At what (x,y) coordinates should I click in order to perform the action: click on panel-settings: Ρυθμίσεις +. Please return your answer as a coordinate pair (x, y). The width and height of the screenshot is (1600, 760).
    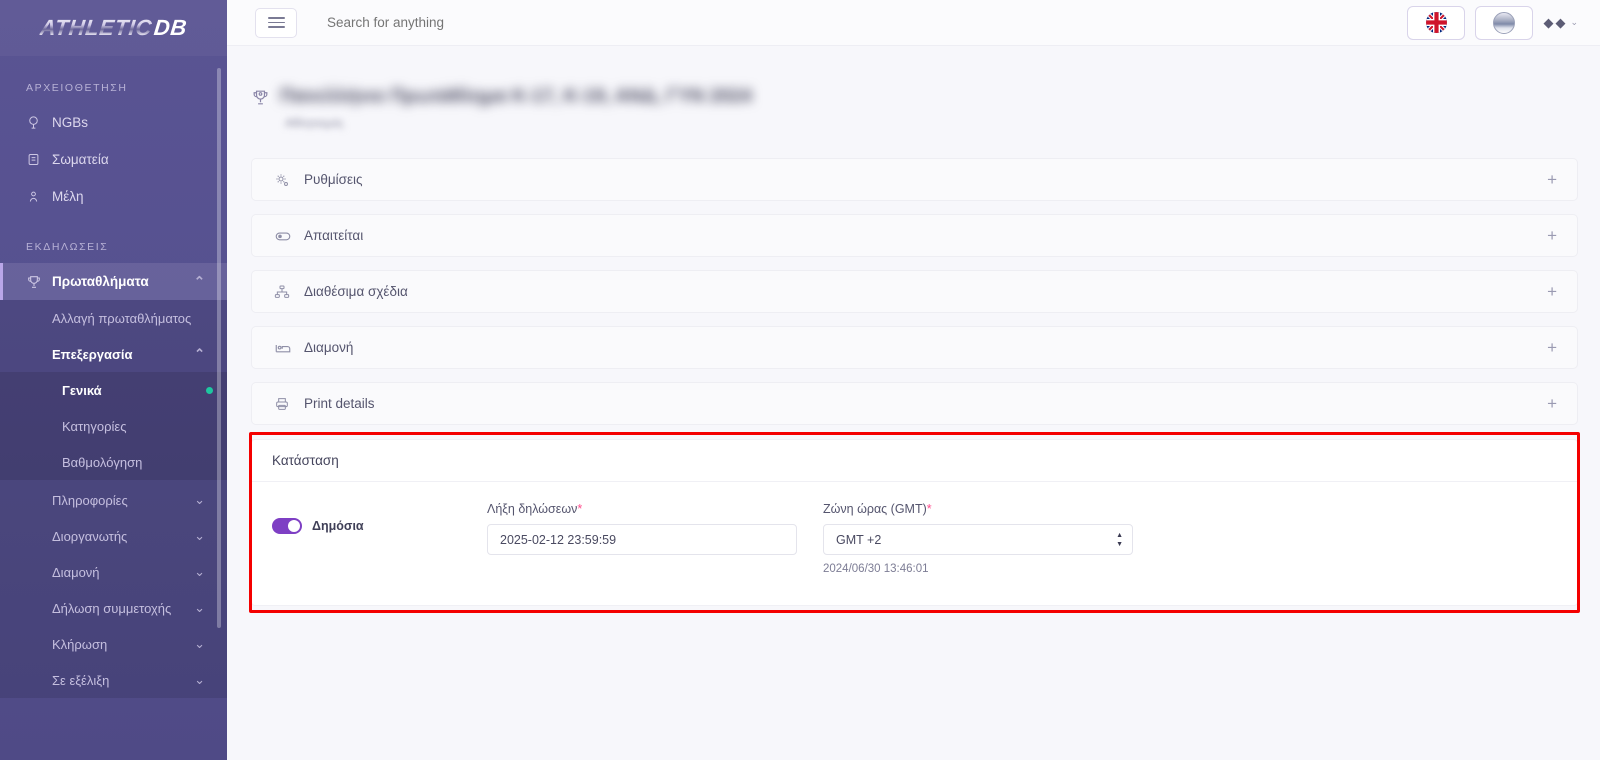
    Looking at the image, I should click on (914, 179).